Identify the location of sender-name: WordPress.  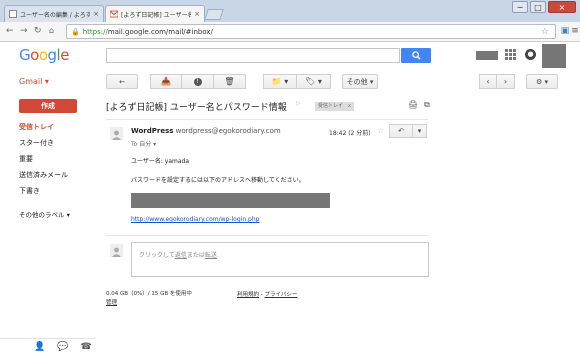
(152, 131).